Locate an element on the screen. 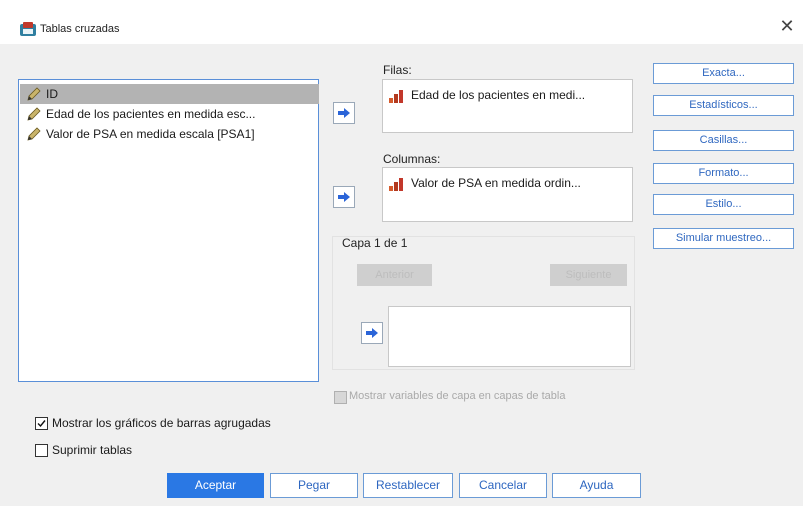 The image size is (803, 506). layer-list is located at coordinates (509, 336).